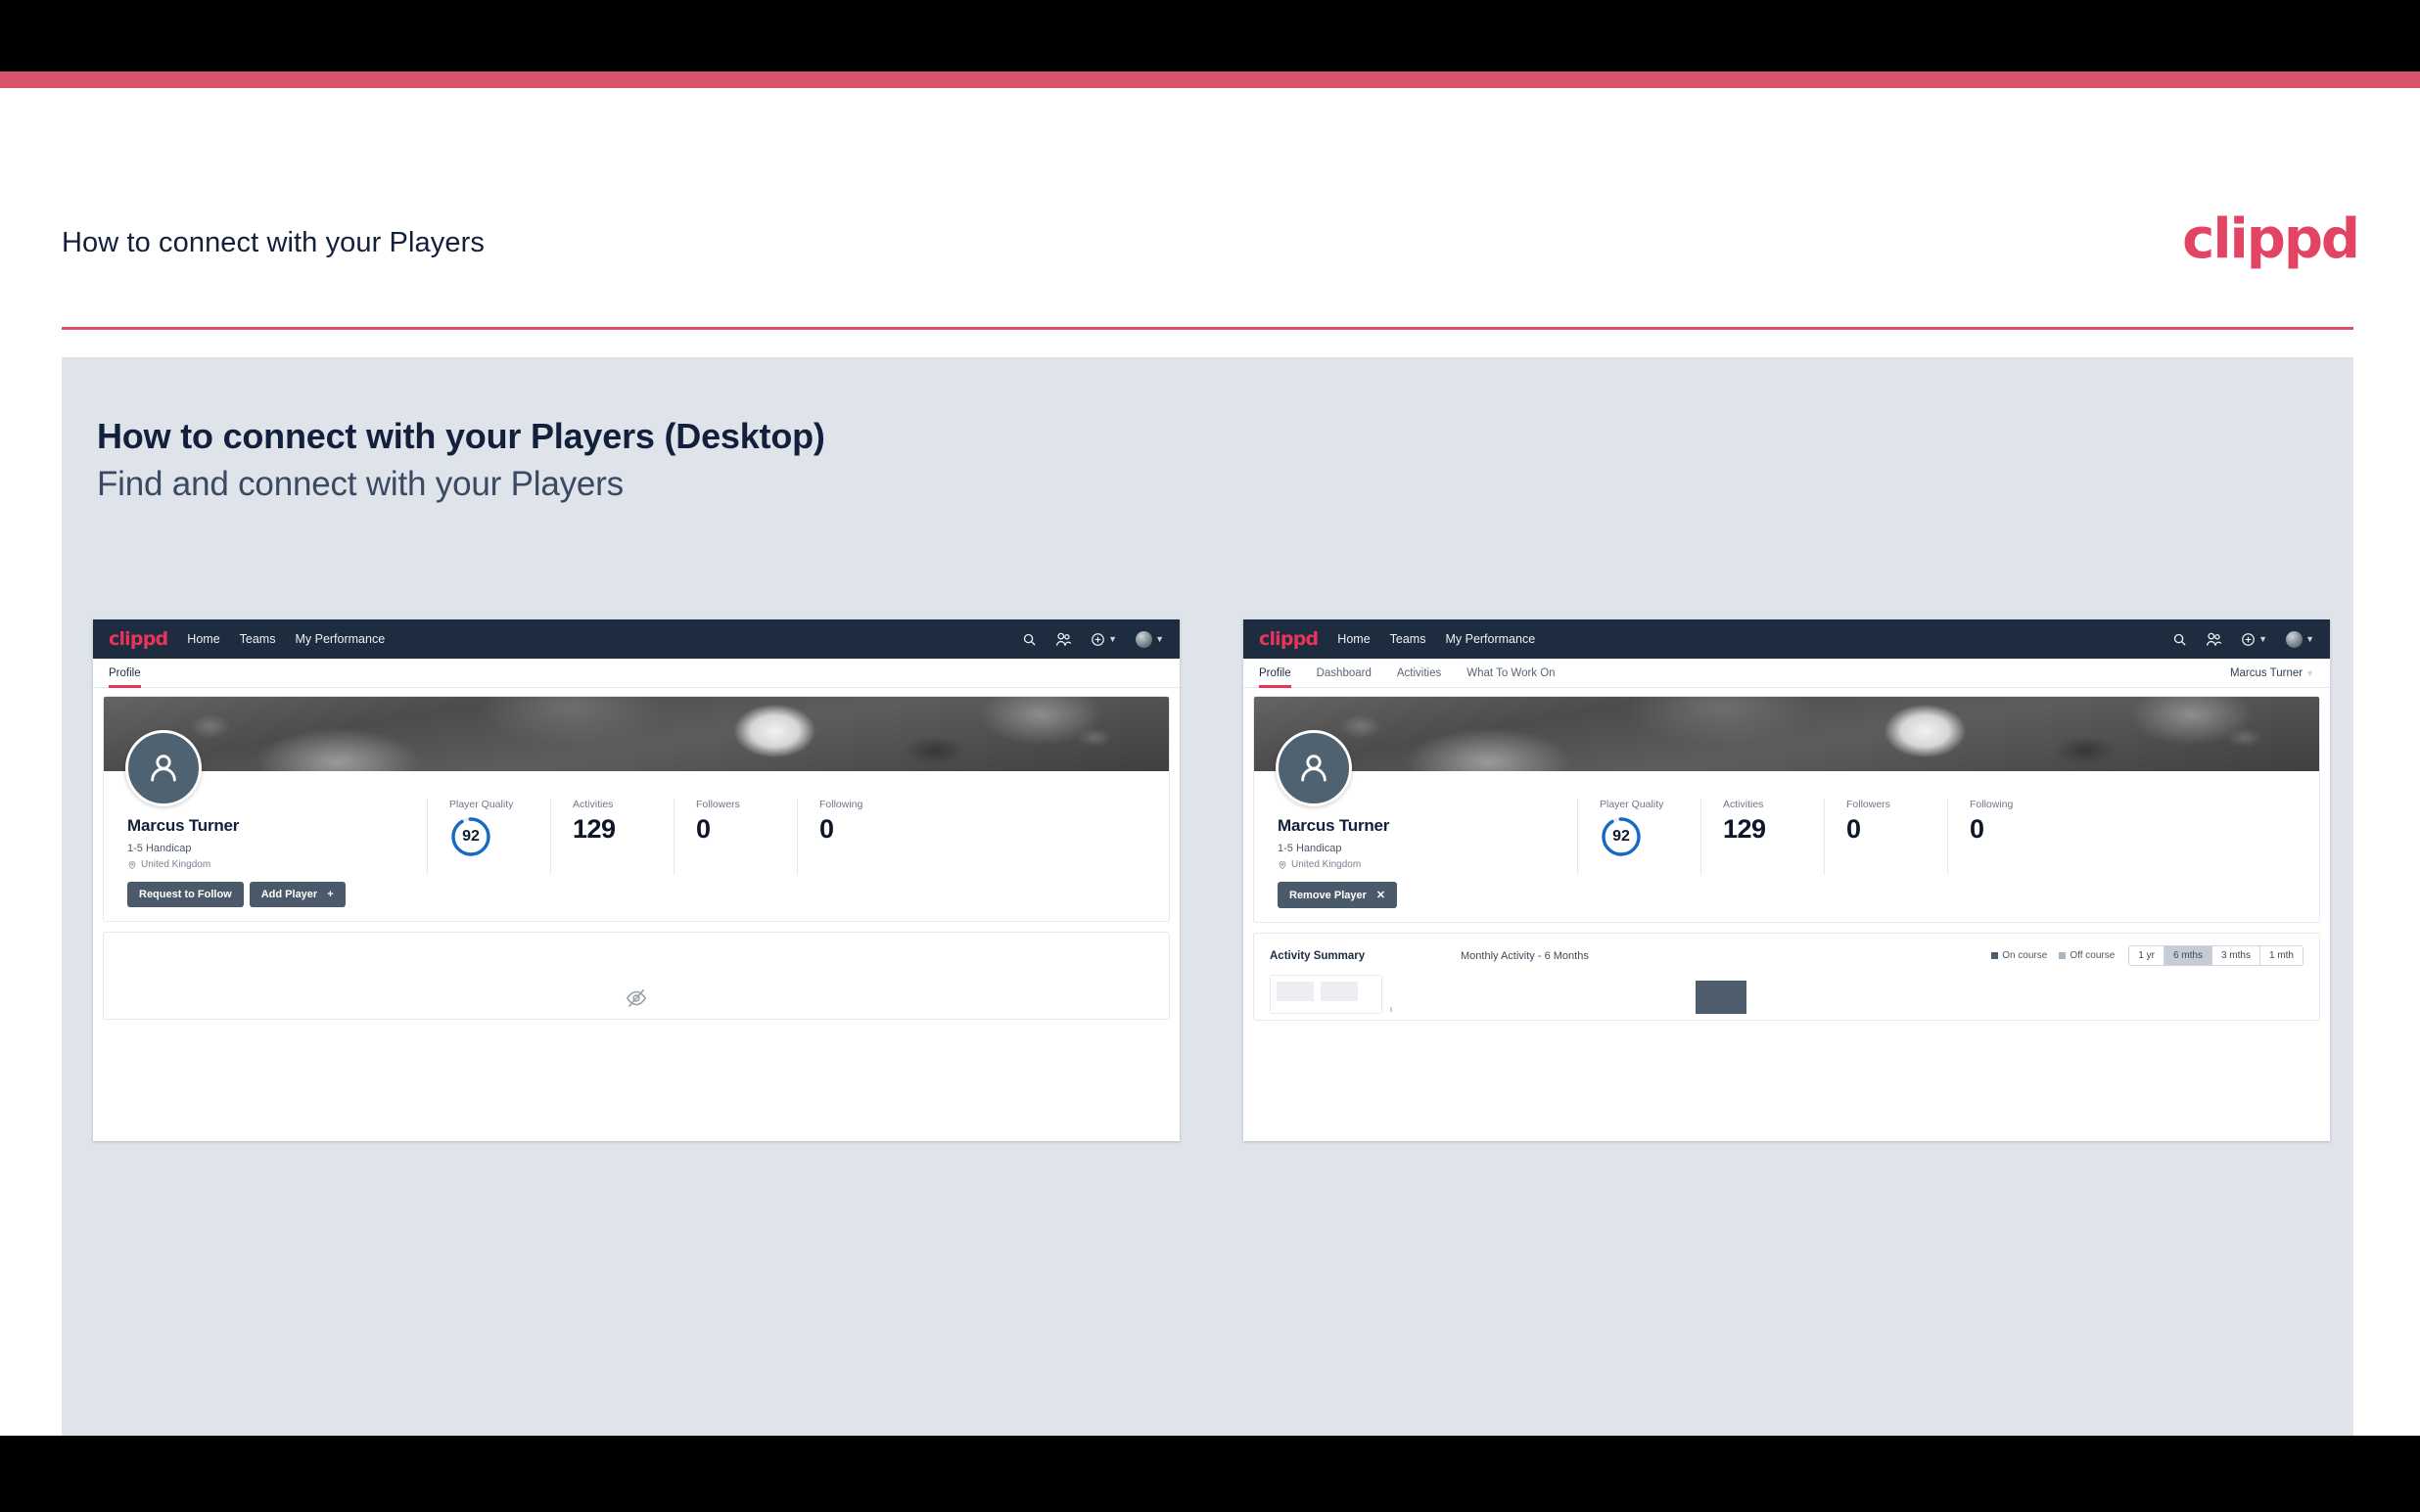  What do you see at coordinates (636, 998) in the screenshot?
I see `eye-off-icon` at bounding box center [636, 998].